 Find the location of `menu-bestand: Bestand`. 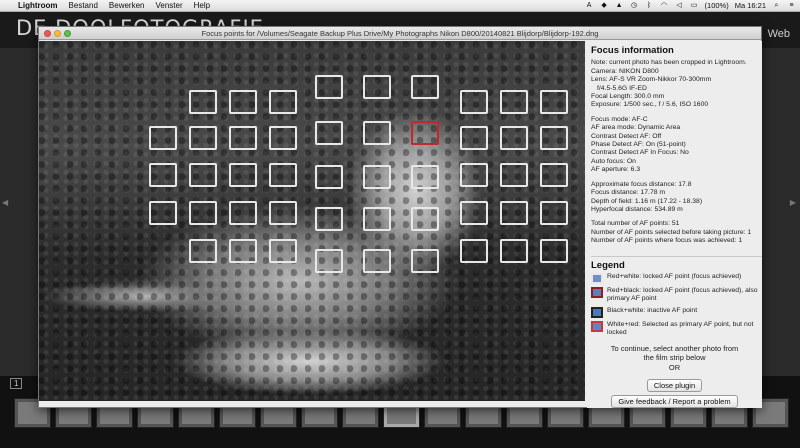

menu-bestand: Bestand is located at coordinates (83, 5).